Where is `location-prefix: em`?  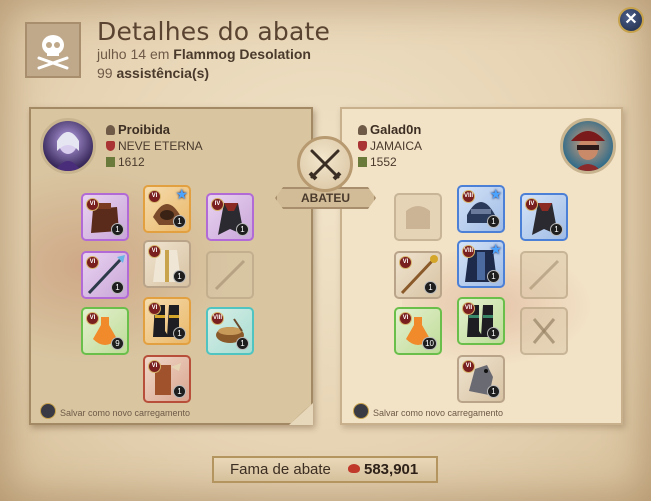
location-prefix: em is located at coordinates (159, 54).